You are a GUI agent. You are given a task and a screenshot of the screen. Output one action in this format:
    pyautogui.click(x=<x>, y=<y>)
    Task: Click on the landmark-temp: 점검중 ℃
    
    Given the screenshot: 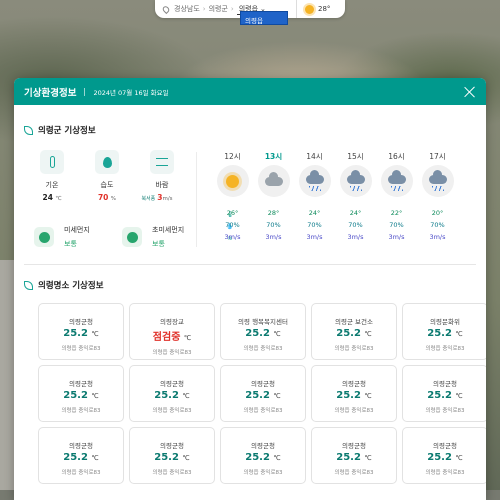 What is the action you would take?
    pyautogui.click(x=172, y=337)
    